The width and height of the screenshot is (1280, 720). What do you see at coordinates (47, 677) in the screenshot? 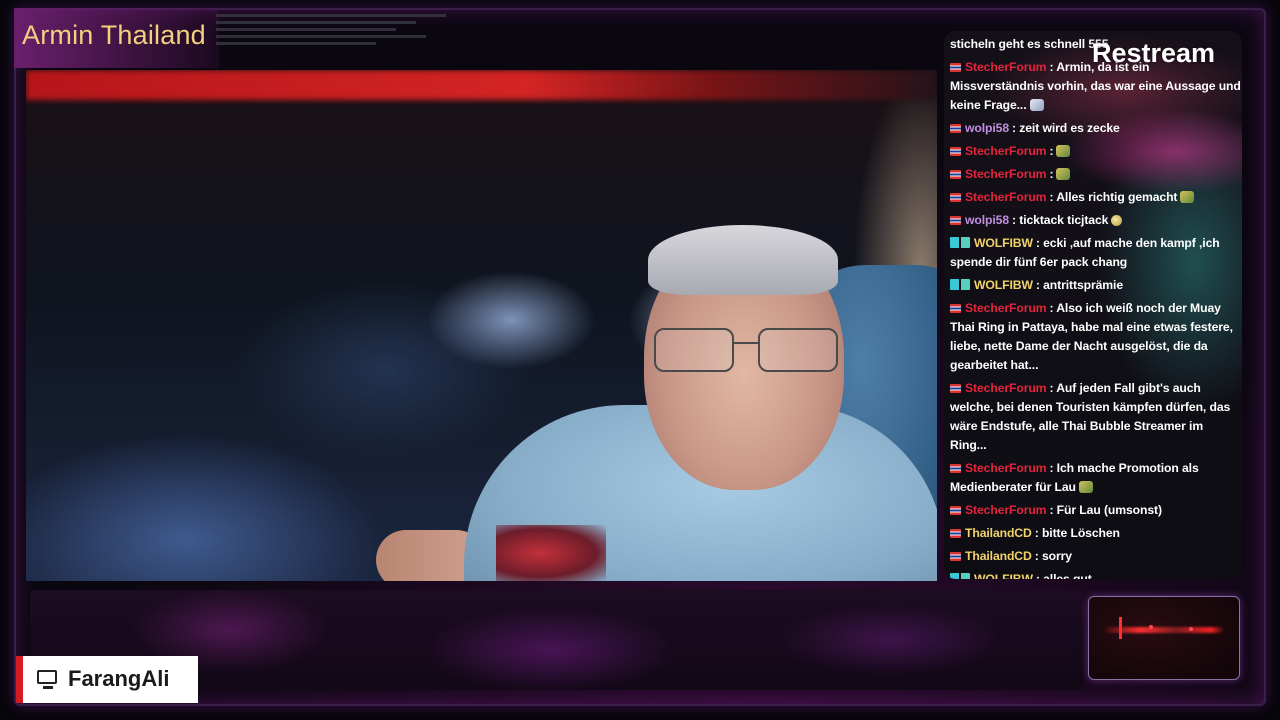
I see `monitor-icon` at bounding box center [47, 677].